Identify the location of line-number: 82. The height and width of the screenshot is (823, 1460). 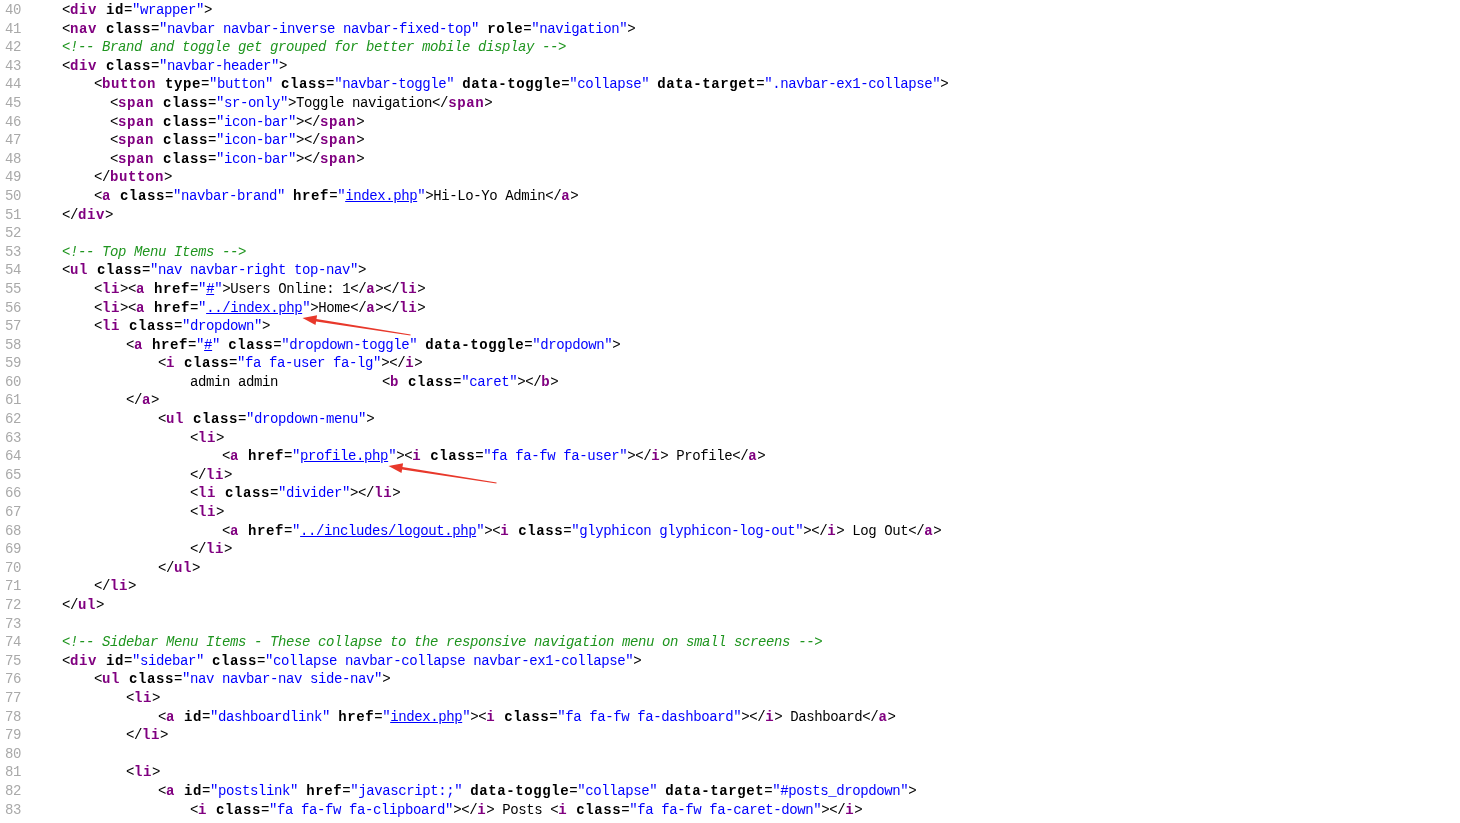
(13, 790).